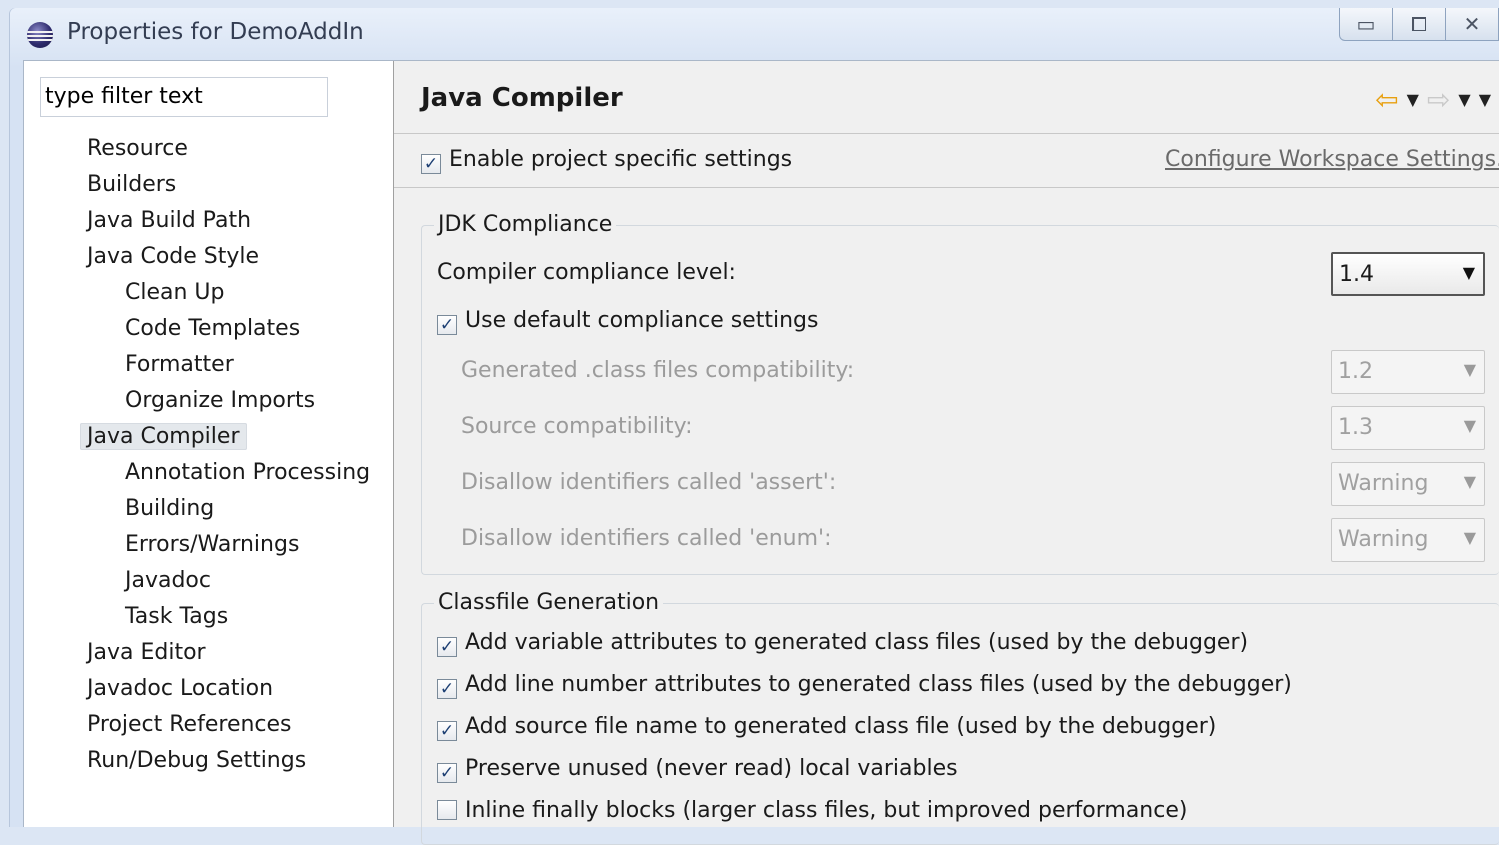 This screenshot has width=1499, height=845. Describe the element at coordinates (146, 652) in the screenshot. I see `tree-item-label: Java Editor` at that location.